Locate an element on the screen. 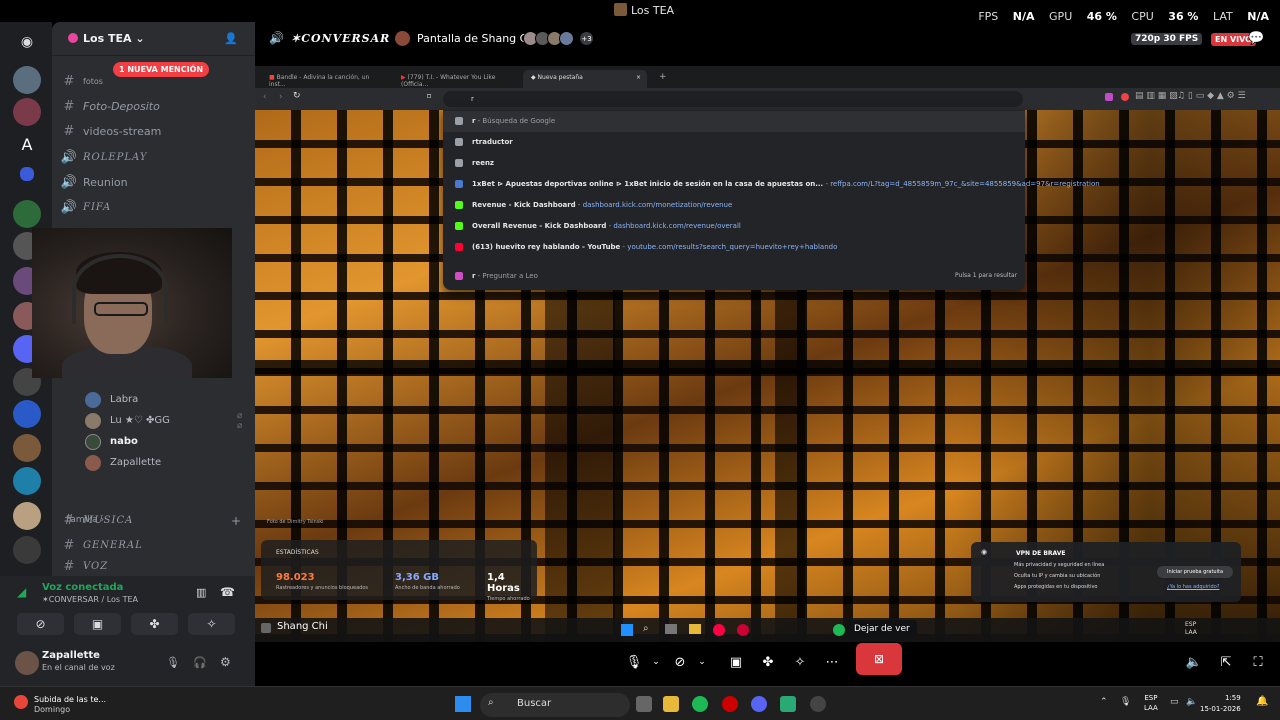 The image size is (1280, 720). channel-item: # MUSICA is located at coordinates (153, 520).